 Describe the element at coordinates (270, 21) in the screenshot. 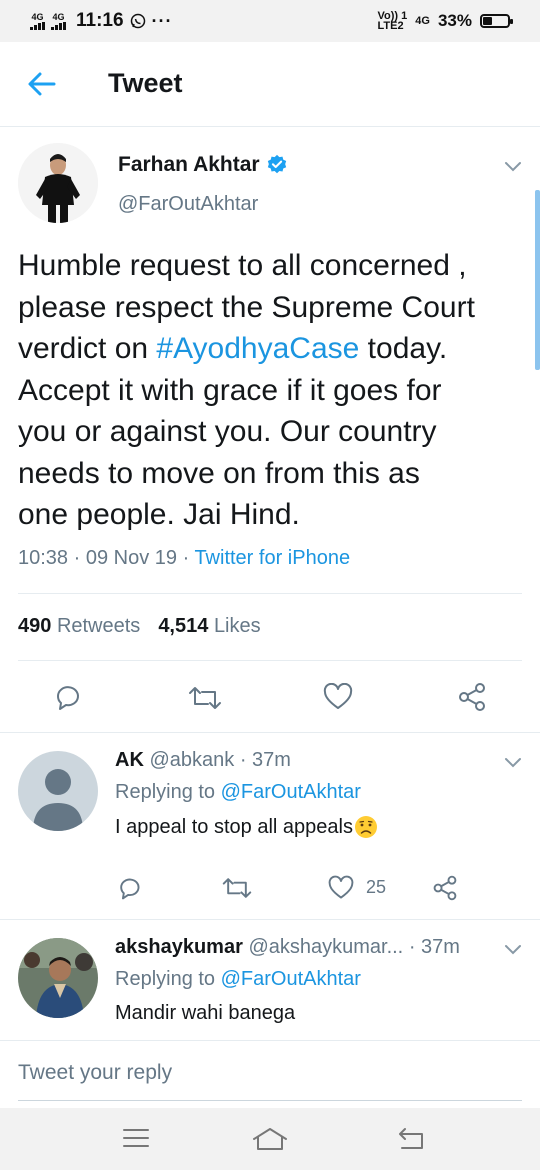

I see `status-bar: 4G 4G 11:16 ··· Vo)) 1 LTE2 4G 33%` at that location.